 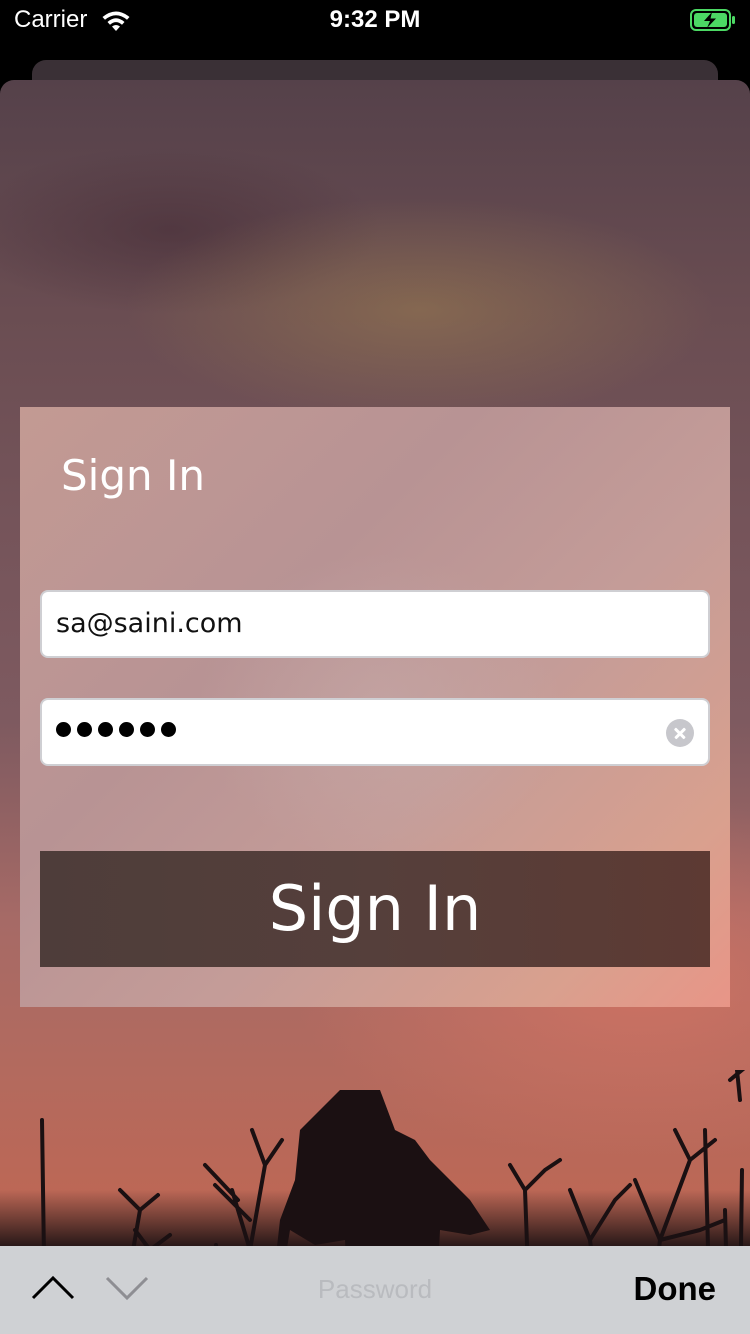 I want to click on signin-button: Sign In, so click(x=375, y=909).